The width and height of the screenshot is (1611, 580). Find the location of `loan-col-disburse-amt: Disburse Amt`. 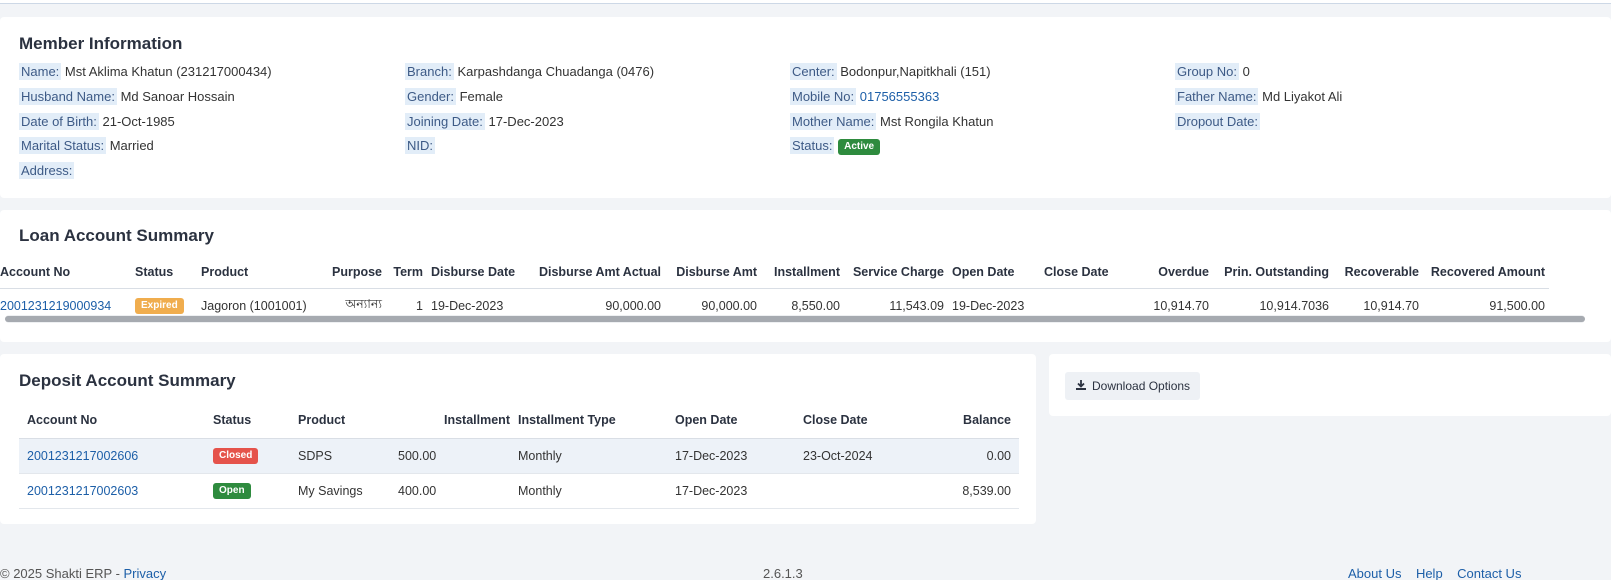

loan-col-disburse-amt: Disburse Amt is located at coordinates (713, 272).